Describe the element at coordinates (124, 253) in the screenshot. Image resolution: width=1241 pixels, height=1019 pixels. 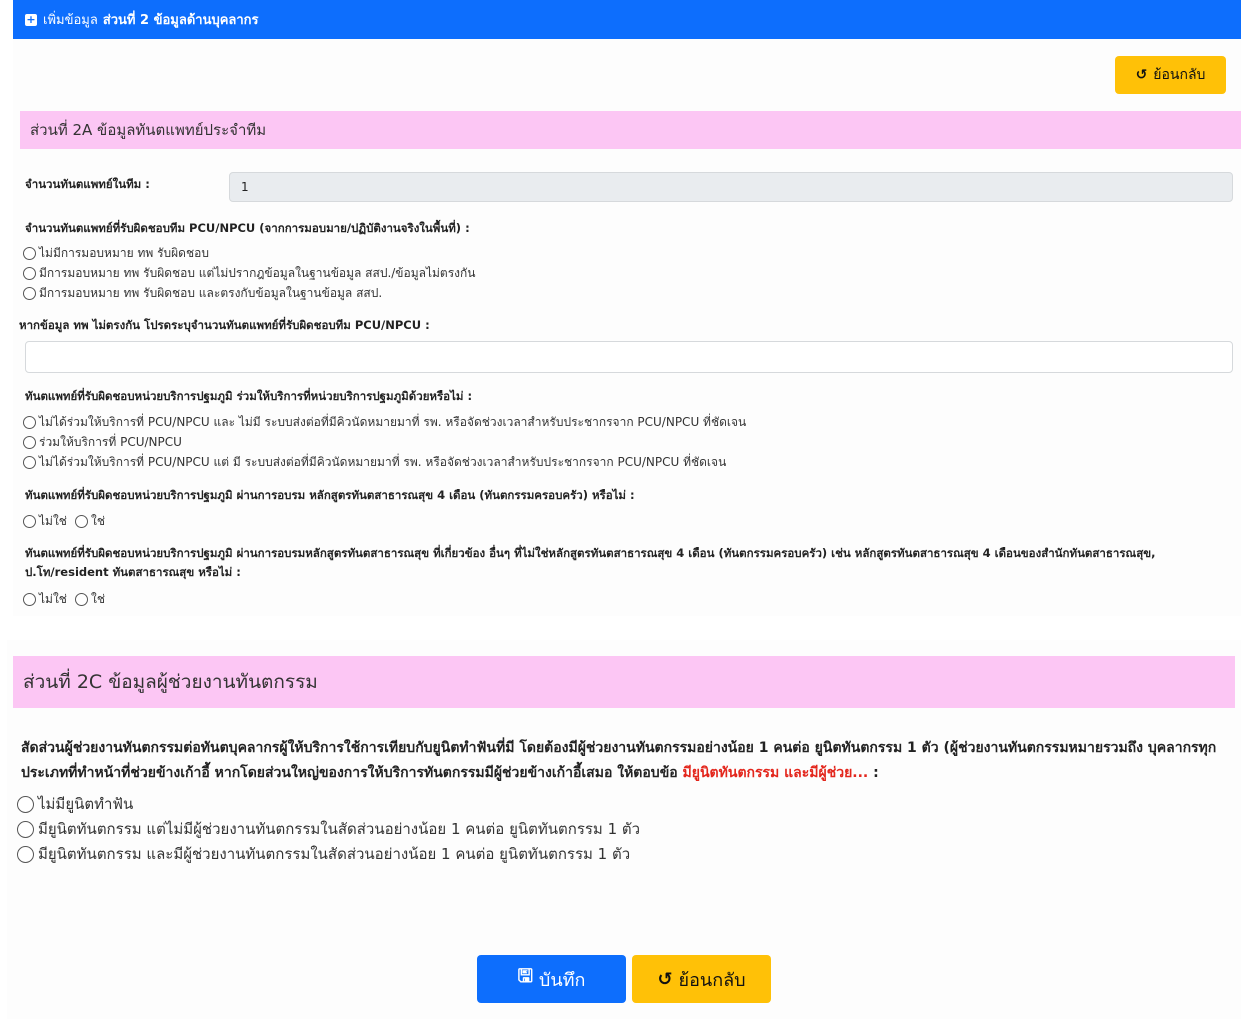
I see `option-label: ไม่มีการมอบหมาย ทพ รับผิดชอบ` at that location.